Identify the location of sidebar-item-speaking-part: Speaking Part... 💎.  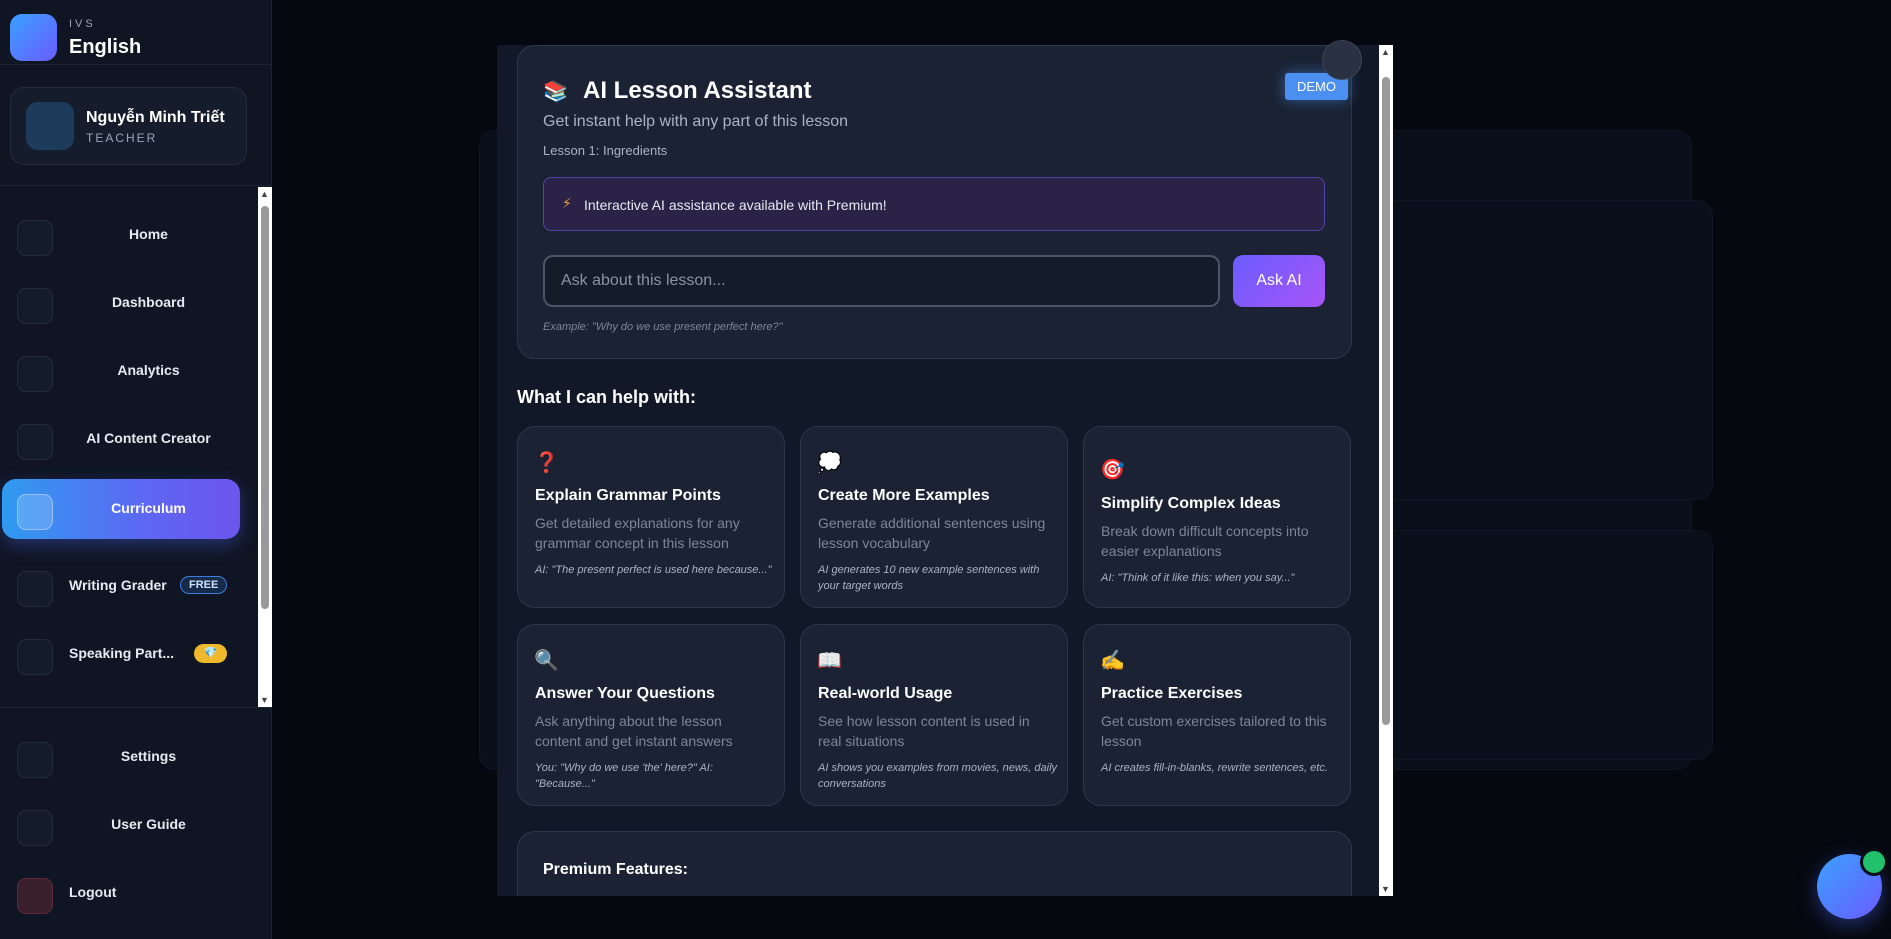
(121, 654).